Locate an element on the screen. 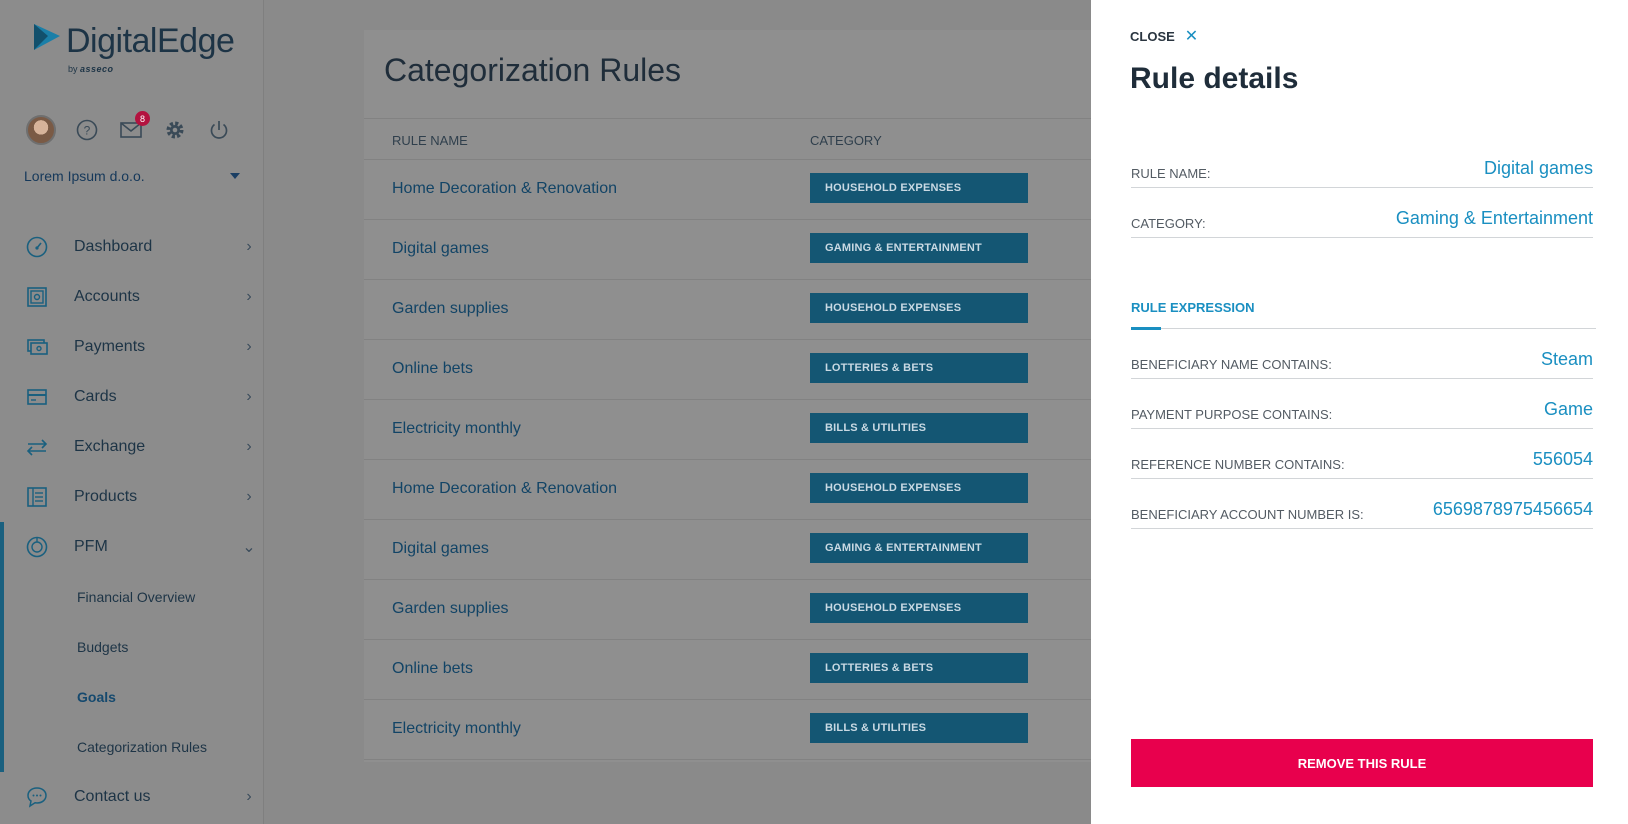 The height and width of the screenshot is (824, 1628). nav-item-payments: Payments › is located at coordinates (132, 347).